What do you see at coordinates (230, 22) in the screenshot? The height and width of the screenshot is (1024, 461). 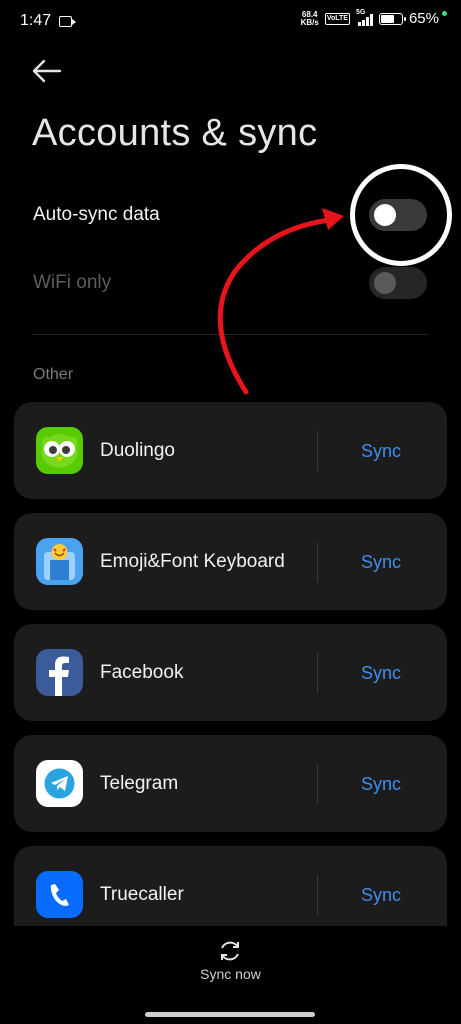 I see `status-bar: 1:47 68.4 KB/s VoLTE 5G 65%` at bounding box center [230, 22].